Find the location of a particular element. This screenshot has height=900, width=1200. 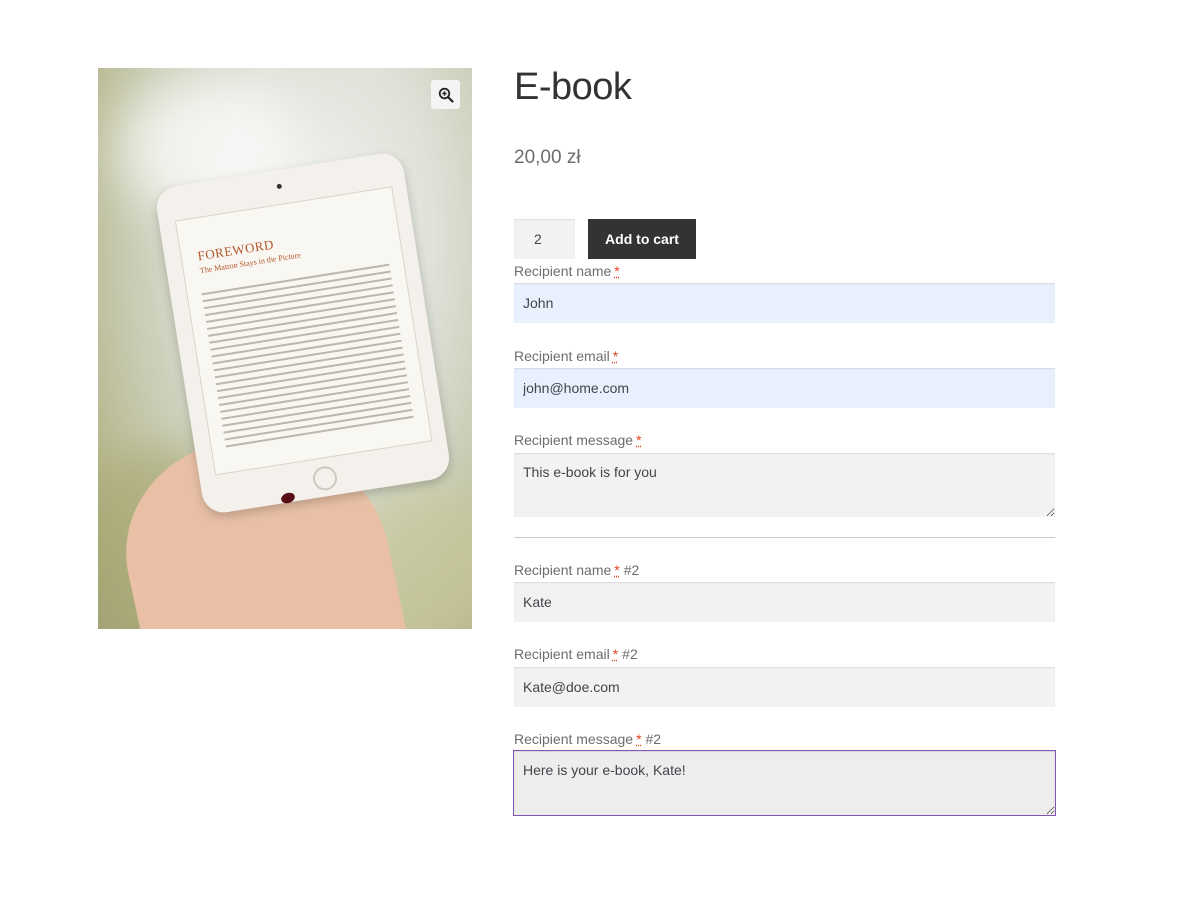

tablet-screen-text-lines is located at coordinates (308, 356).